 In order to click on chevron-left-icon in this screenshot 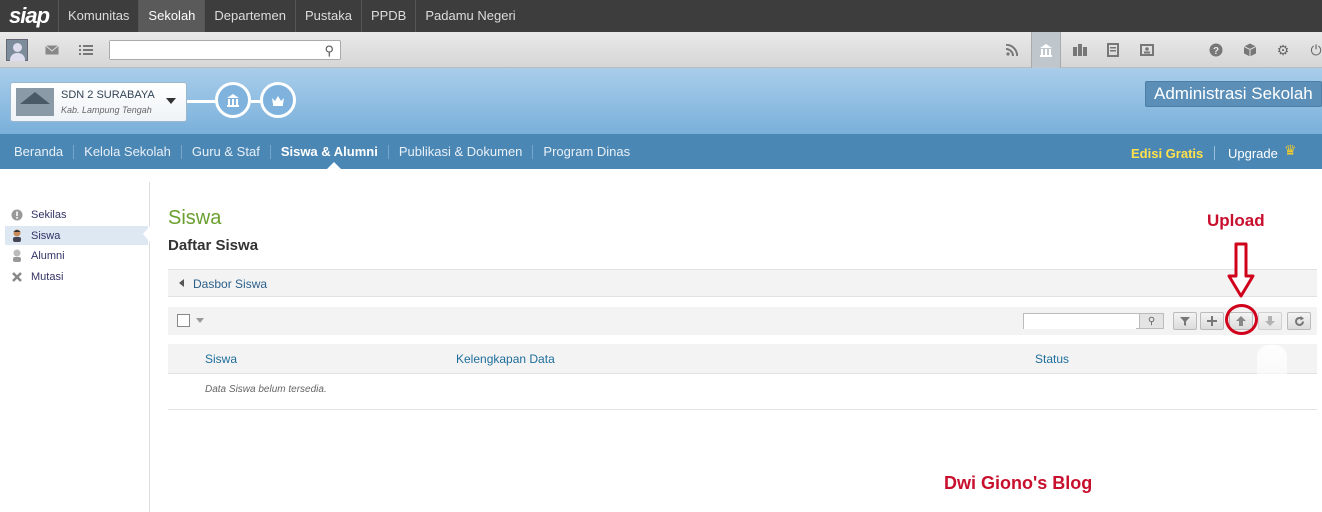, I will do `click(181, 283)`.